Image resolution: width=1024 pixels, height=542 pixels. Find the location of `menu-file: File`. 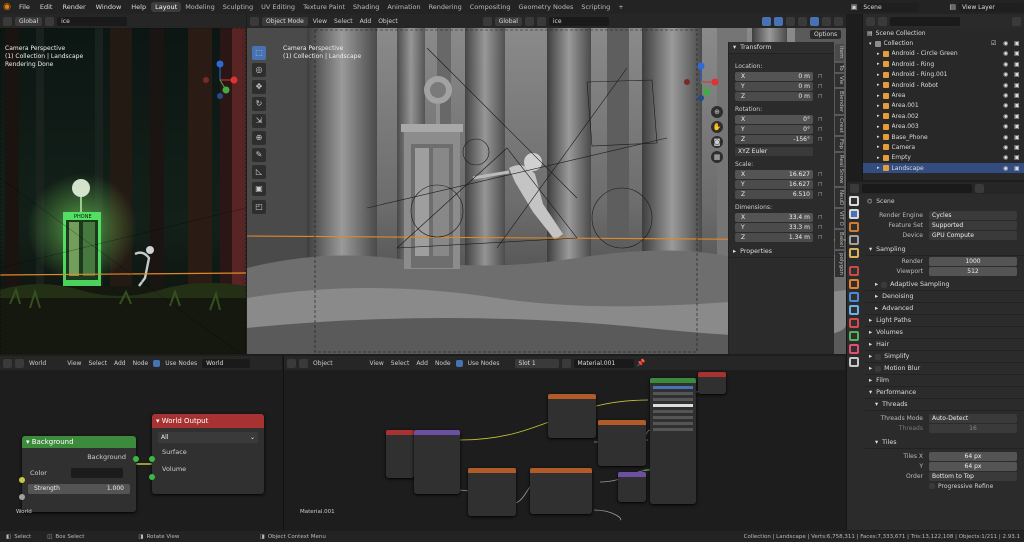

menu-file: File is located at coordinates (24, 7).